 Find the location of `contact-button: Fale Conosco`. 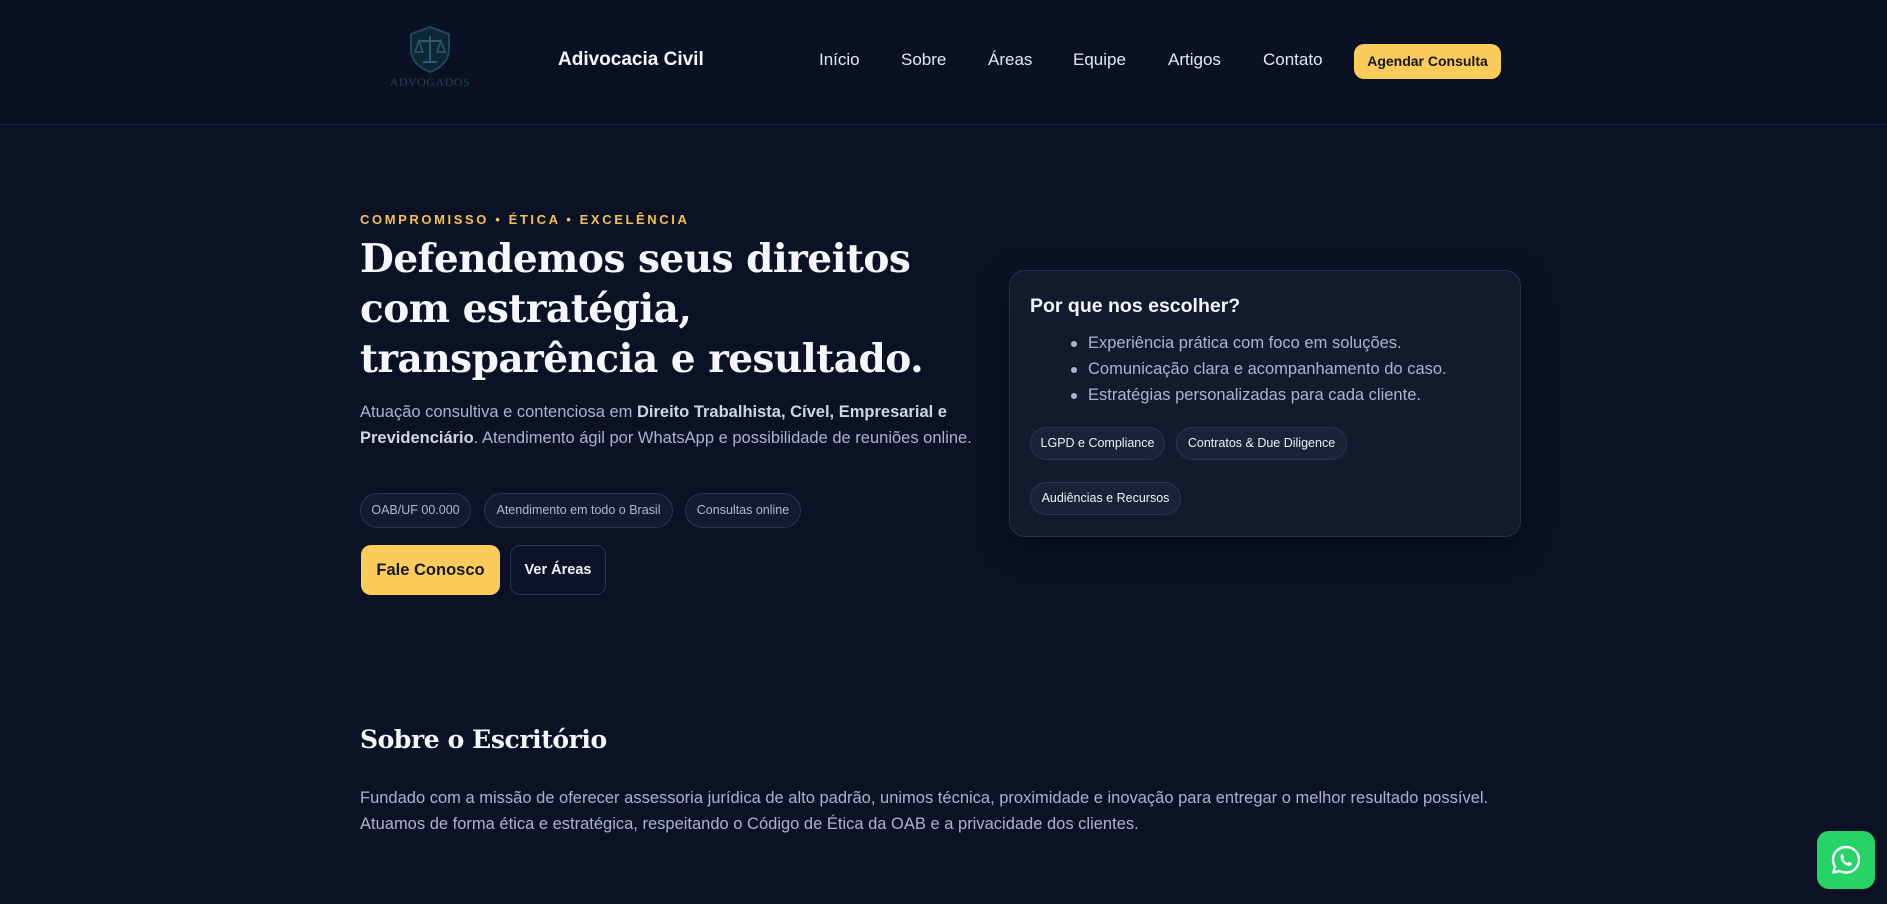

contact-button: Fale Conosco is located at coordinates (430, 570).